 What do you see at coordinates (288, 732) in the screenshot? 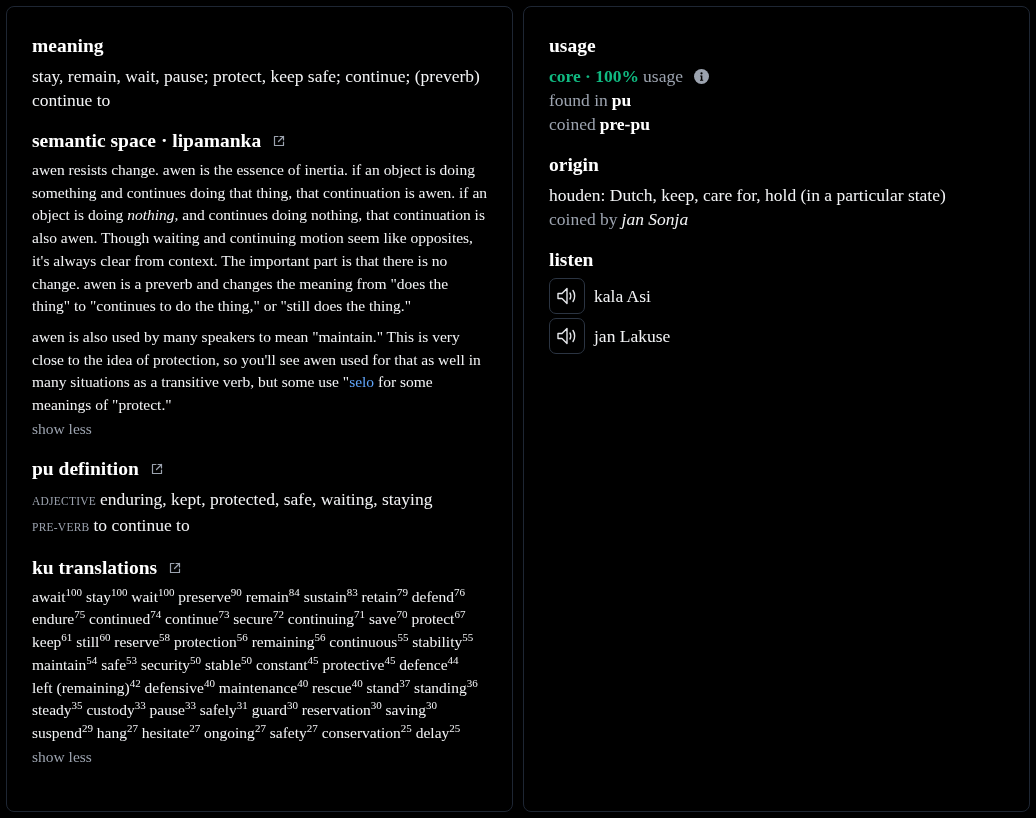
I see `translation-word: safety` at bounding box center [288, 732].